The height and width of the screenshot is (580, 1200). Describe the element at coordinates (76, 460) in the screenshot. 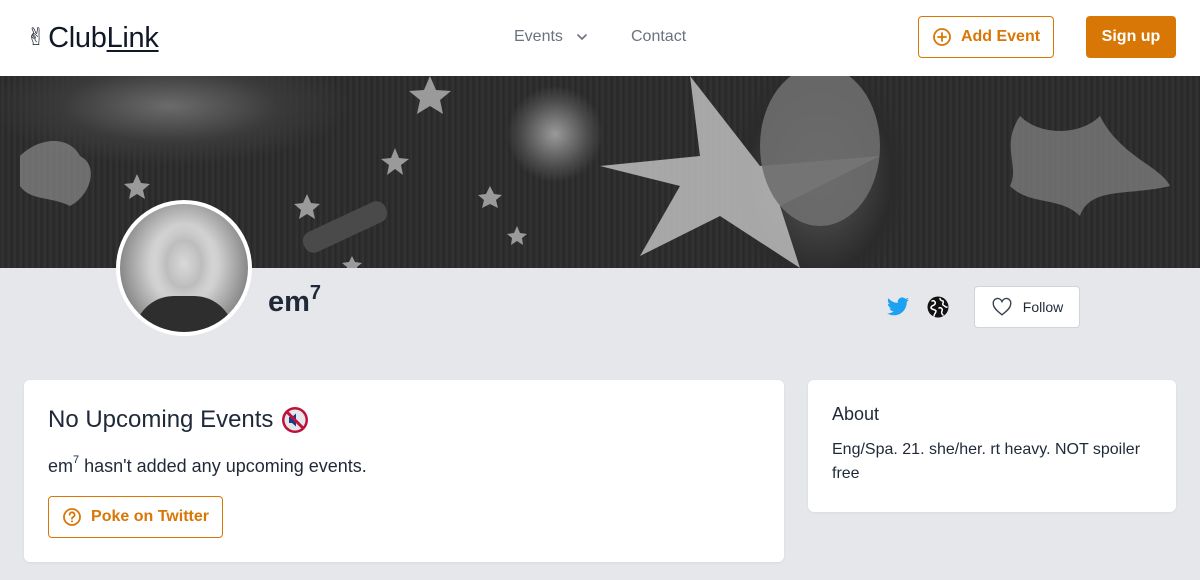

I see `message-name-superscript: 7` at that location.